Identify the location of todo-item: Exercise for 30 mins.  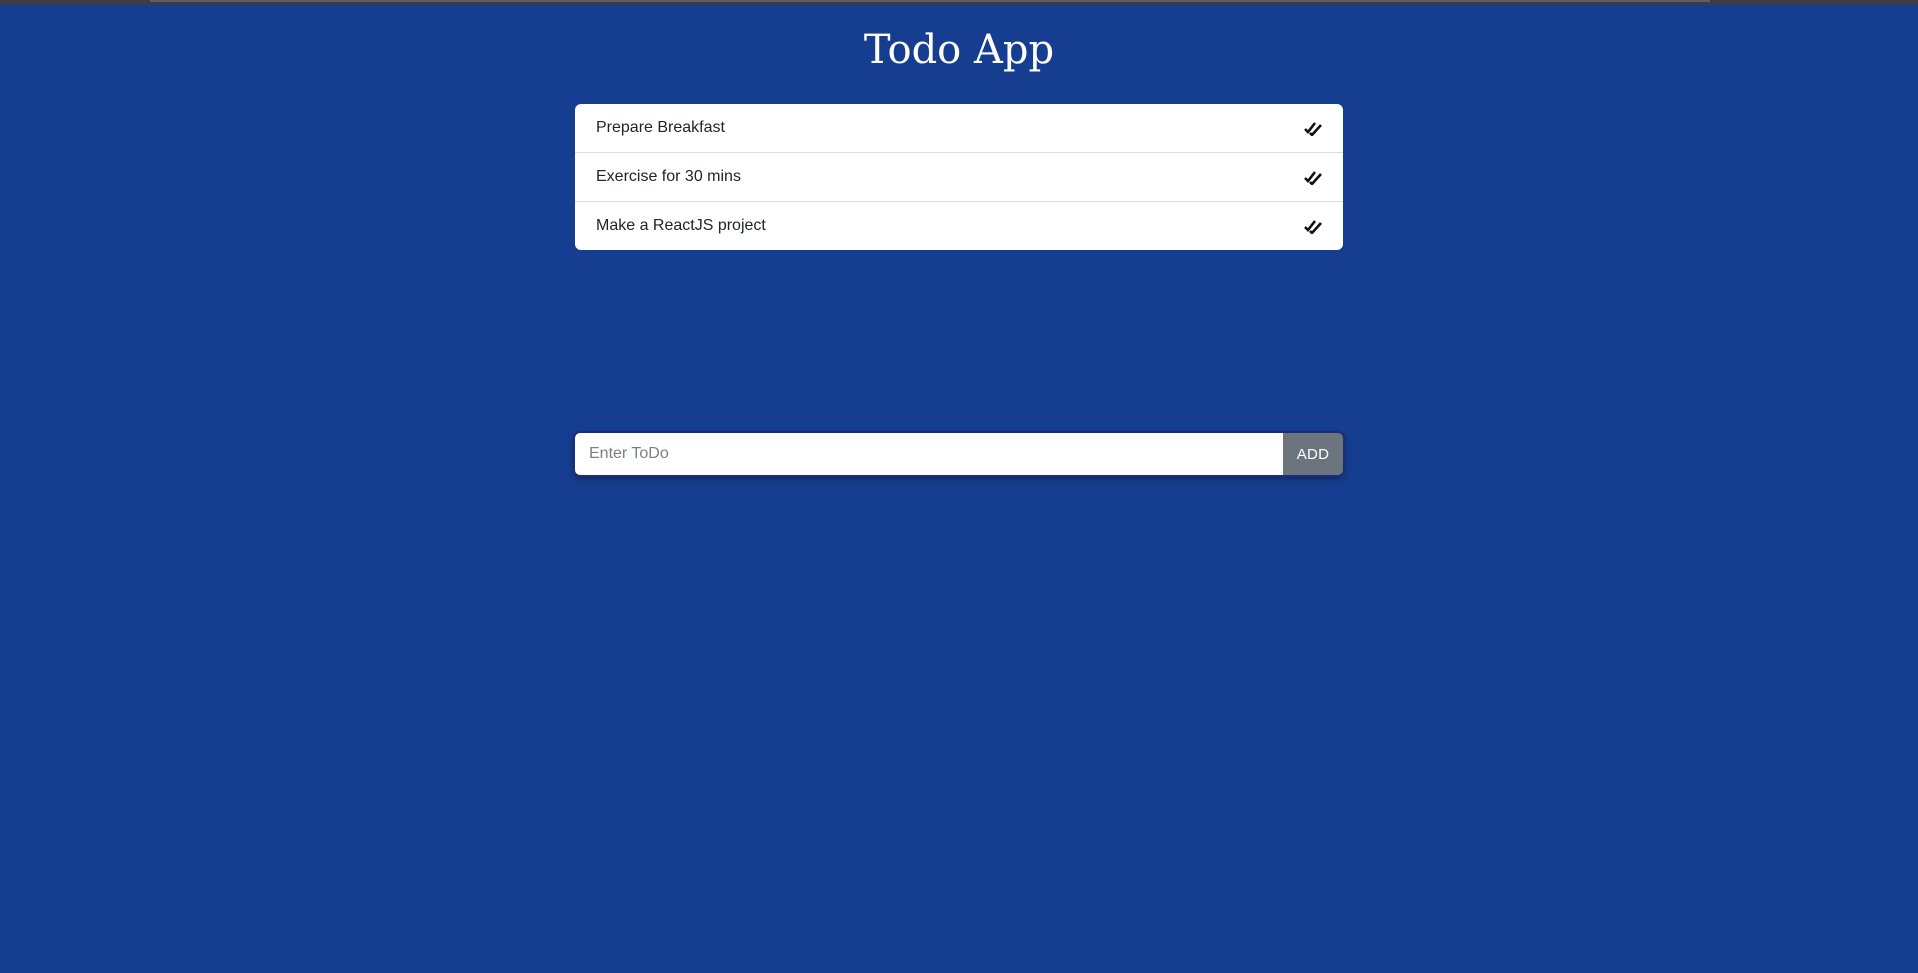
(959, 177).